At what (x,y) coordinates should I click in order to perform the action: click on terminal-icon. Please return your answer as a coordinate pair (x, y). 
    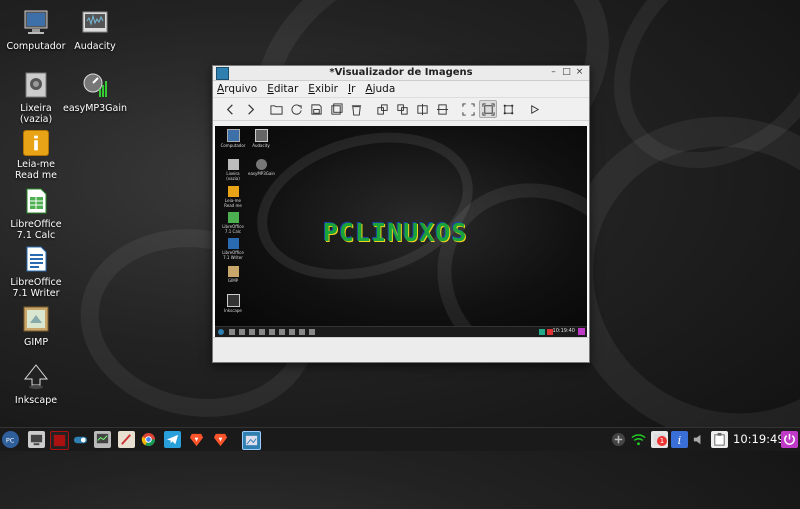
    Looking at the image, I should click on (59, 440).